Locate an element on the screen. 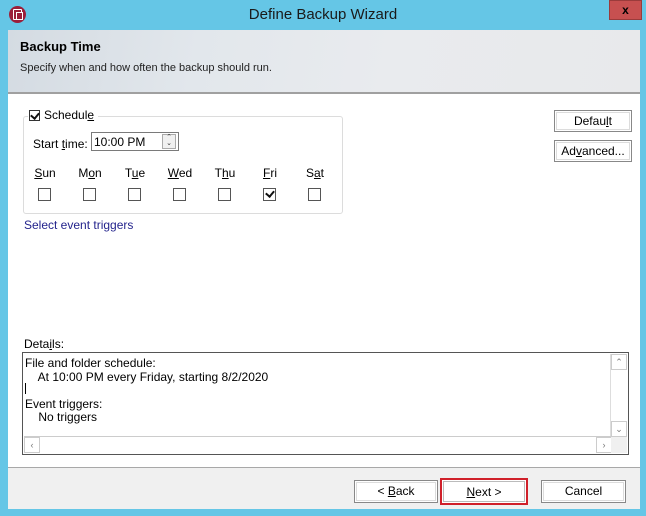 The height and width of the screenshot is (516, 646). default-button: Default is located at coordinates (593, 121).